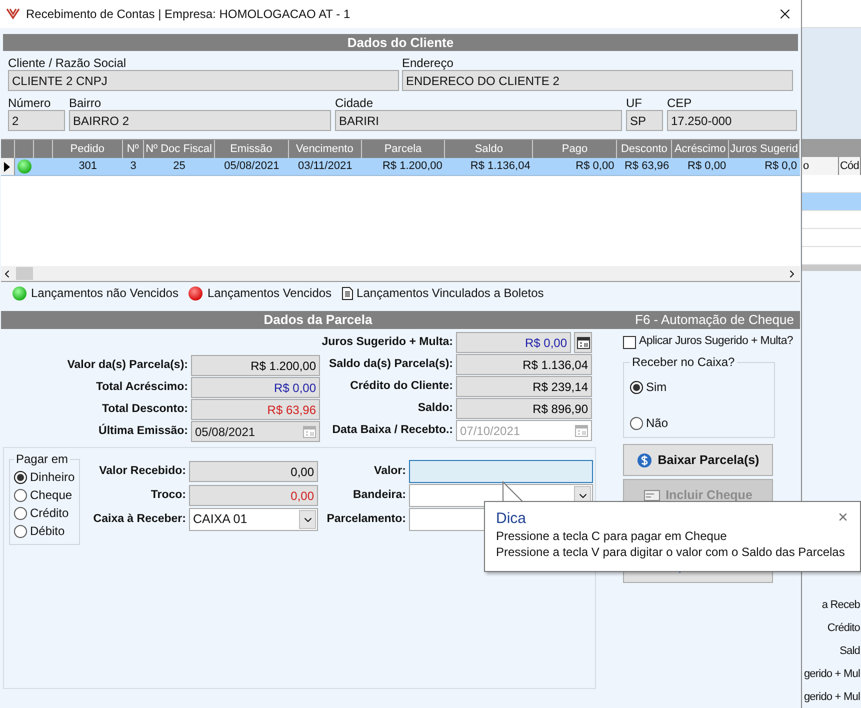 This screenshot has width=861, height=708. I want to click on input-field, so click(501, 471).